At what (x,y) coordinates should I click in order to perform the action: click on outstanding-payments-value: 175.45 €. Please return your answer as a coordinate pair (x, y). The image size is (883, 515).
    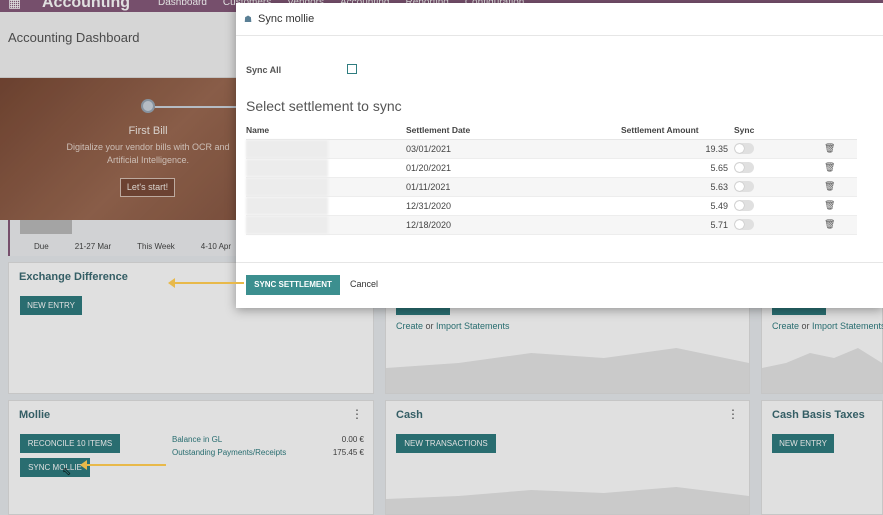
    Looking at the image, I should click on (348, 452).